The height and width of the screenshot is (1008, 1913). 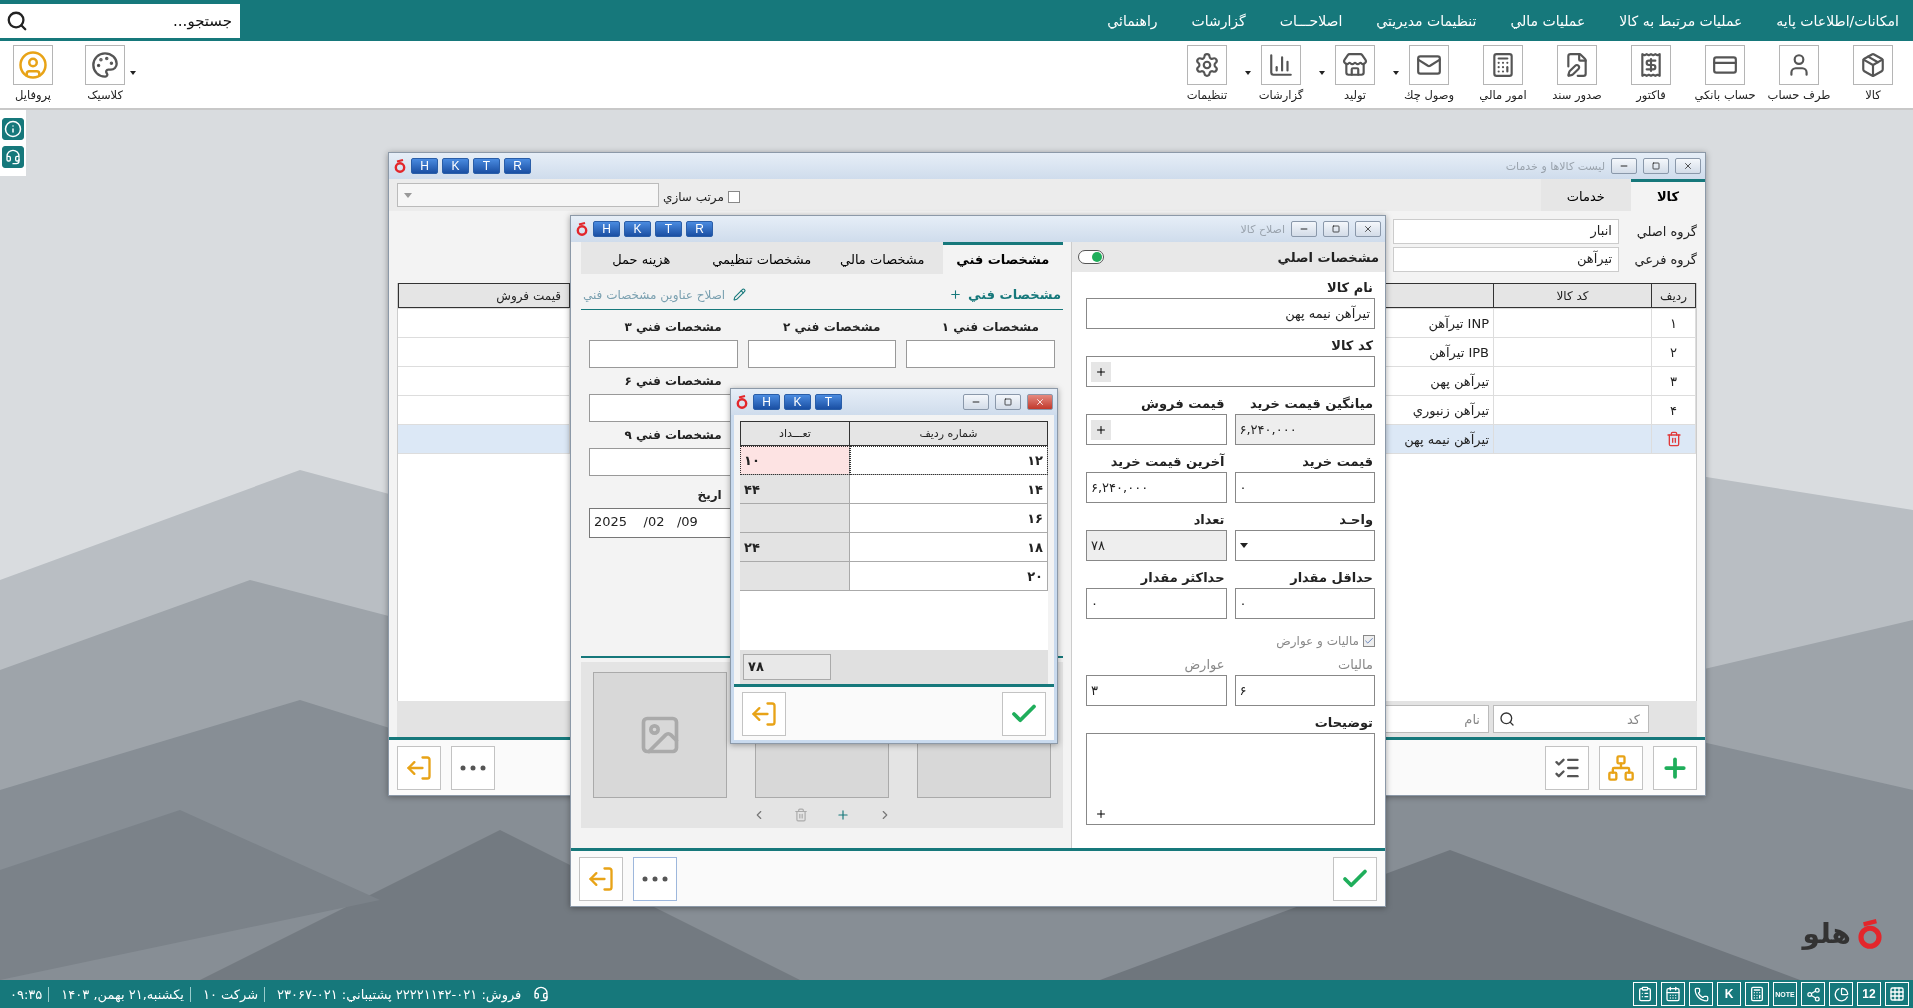 What do you see at coordinates (1548, 20) in the screenshot?
I see `menu-item: عملیات مالي` at bounding box center [1548, 20].